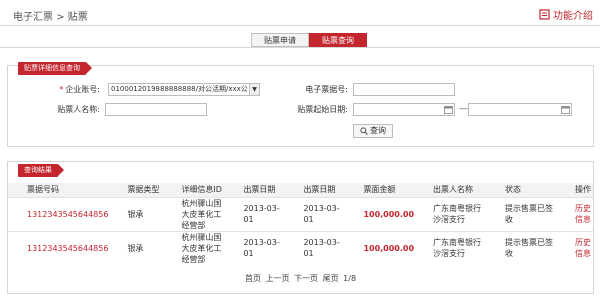 The width and height of the screenshot is (600, 297). I want to click on payee-input, so click(156, 109).